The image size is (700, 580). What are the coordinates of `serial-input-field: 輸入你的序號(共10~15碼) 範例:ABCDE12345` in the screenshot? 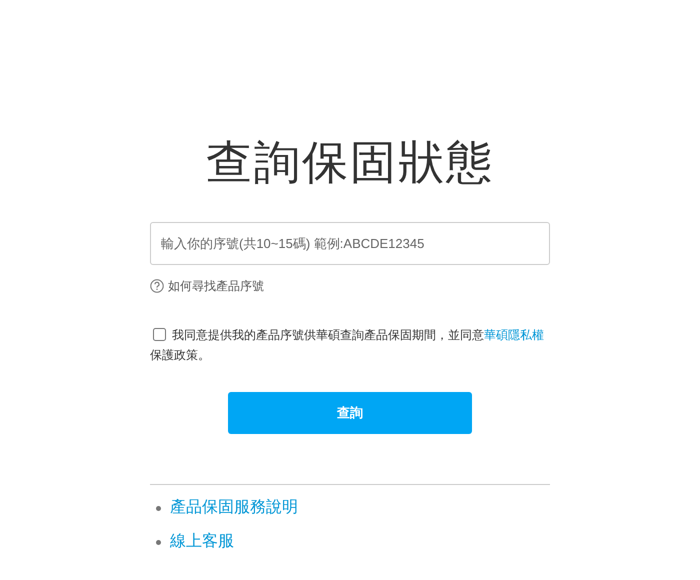 It's located at (350, 243).